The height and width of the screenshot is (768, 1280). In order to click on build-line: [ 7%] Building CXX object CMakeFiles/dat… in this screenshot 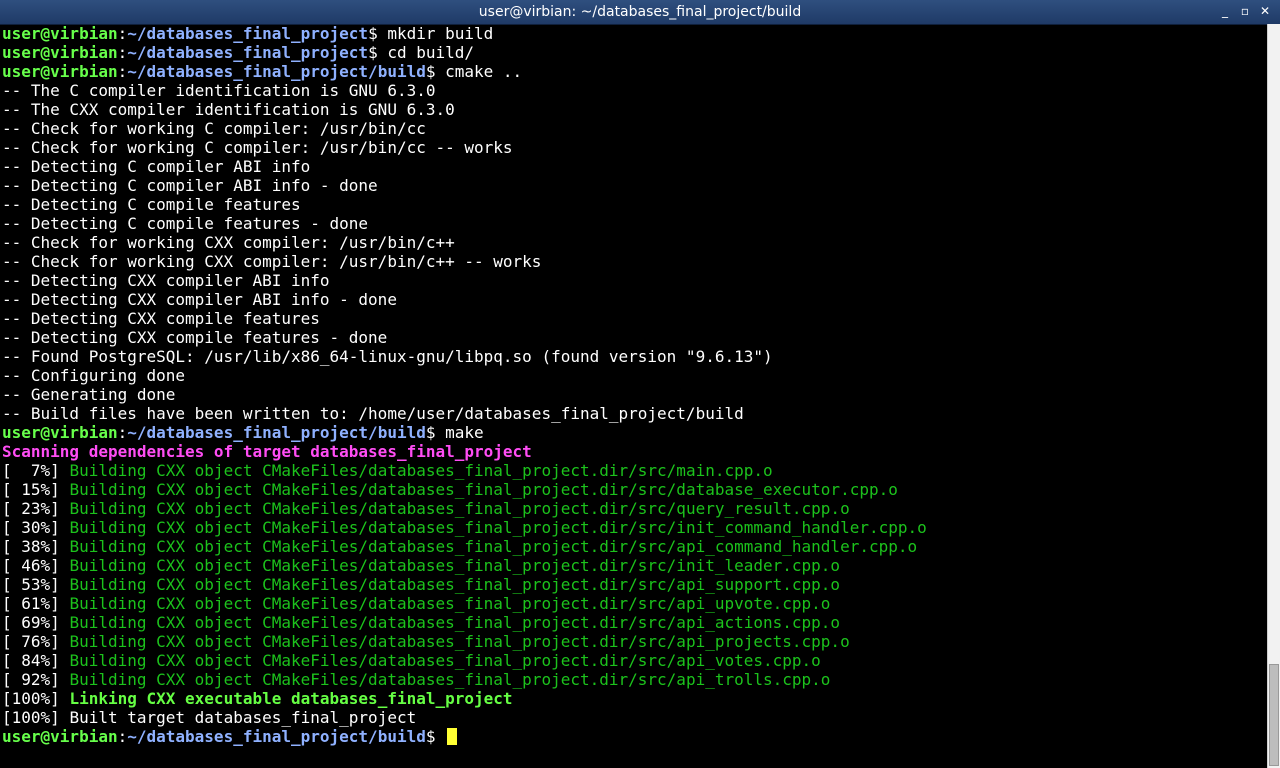, I will do `click(387, 470)`.